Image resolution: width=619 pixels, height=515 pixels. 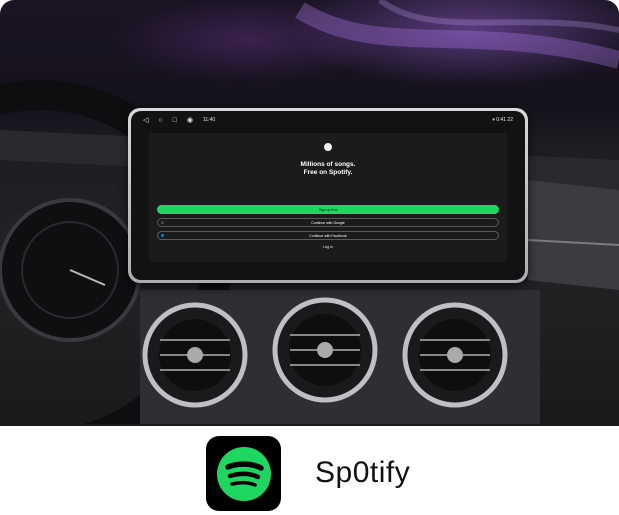 I want to click on back-icon: ◁, so click(x=145, y=120).